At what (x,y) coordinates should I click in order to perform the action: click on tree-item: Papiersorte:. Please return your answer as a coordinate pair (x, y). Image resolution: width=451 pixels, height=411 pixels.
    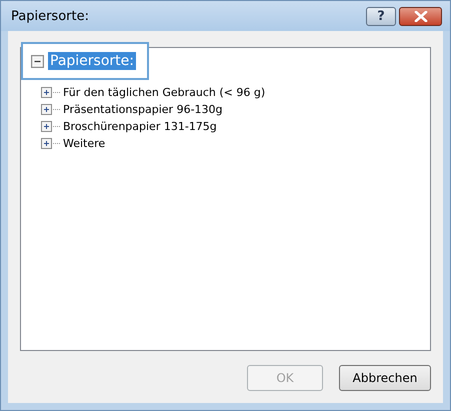
    Looking at the image, I should click on (92, 61).